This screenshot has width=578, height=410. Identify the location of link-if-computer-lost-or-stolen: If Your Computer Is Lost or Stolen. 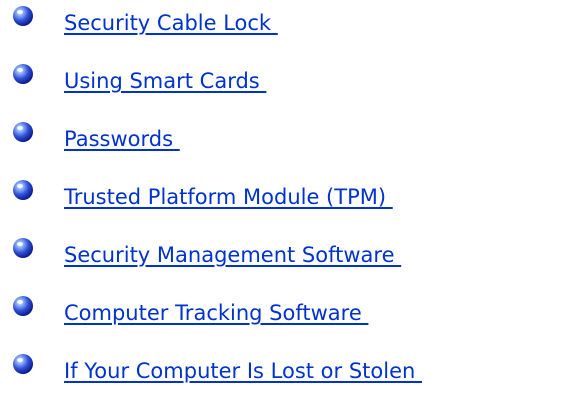
(243, 371).